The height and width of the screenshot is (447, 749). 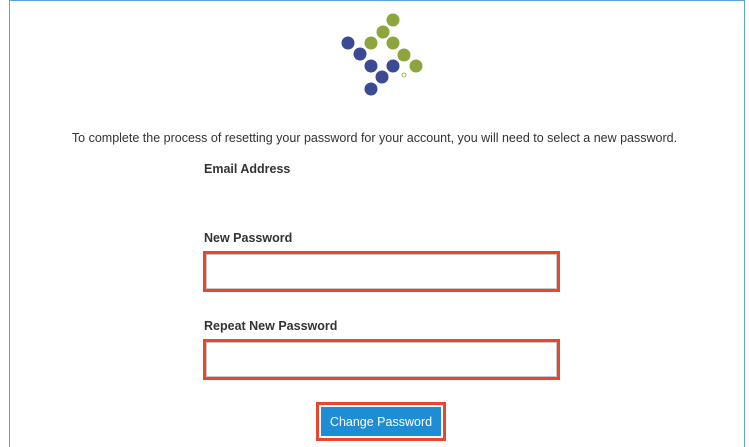 What do you see at coordinates (248, 238) in the screenshot?
I see `new-password-label: New Password` at bounding box center [248, 238].